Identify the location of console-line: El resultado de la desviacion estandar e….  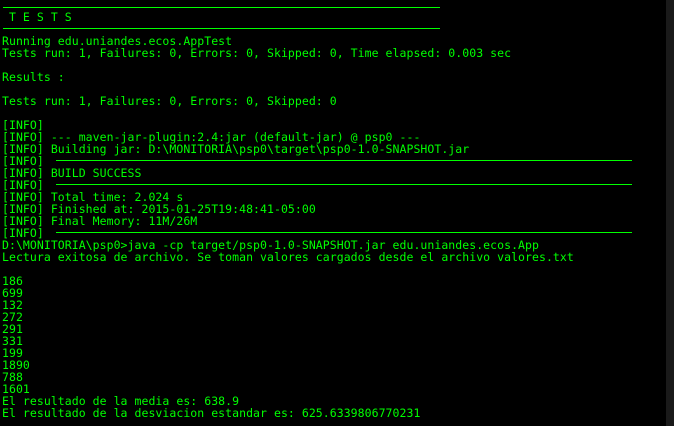
(211, 413).